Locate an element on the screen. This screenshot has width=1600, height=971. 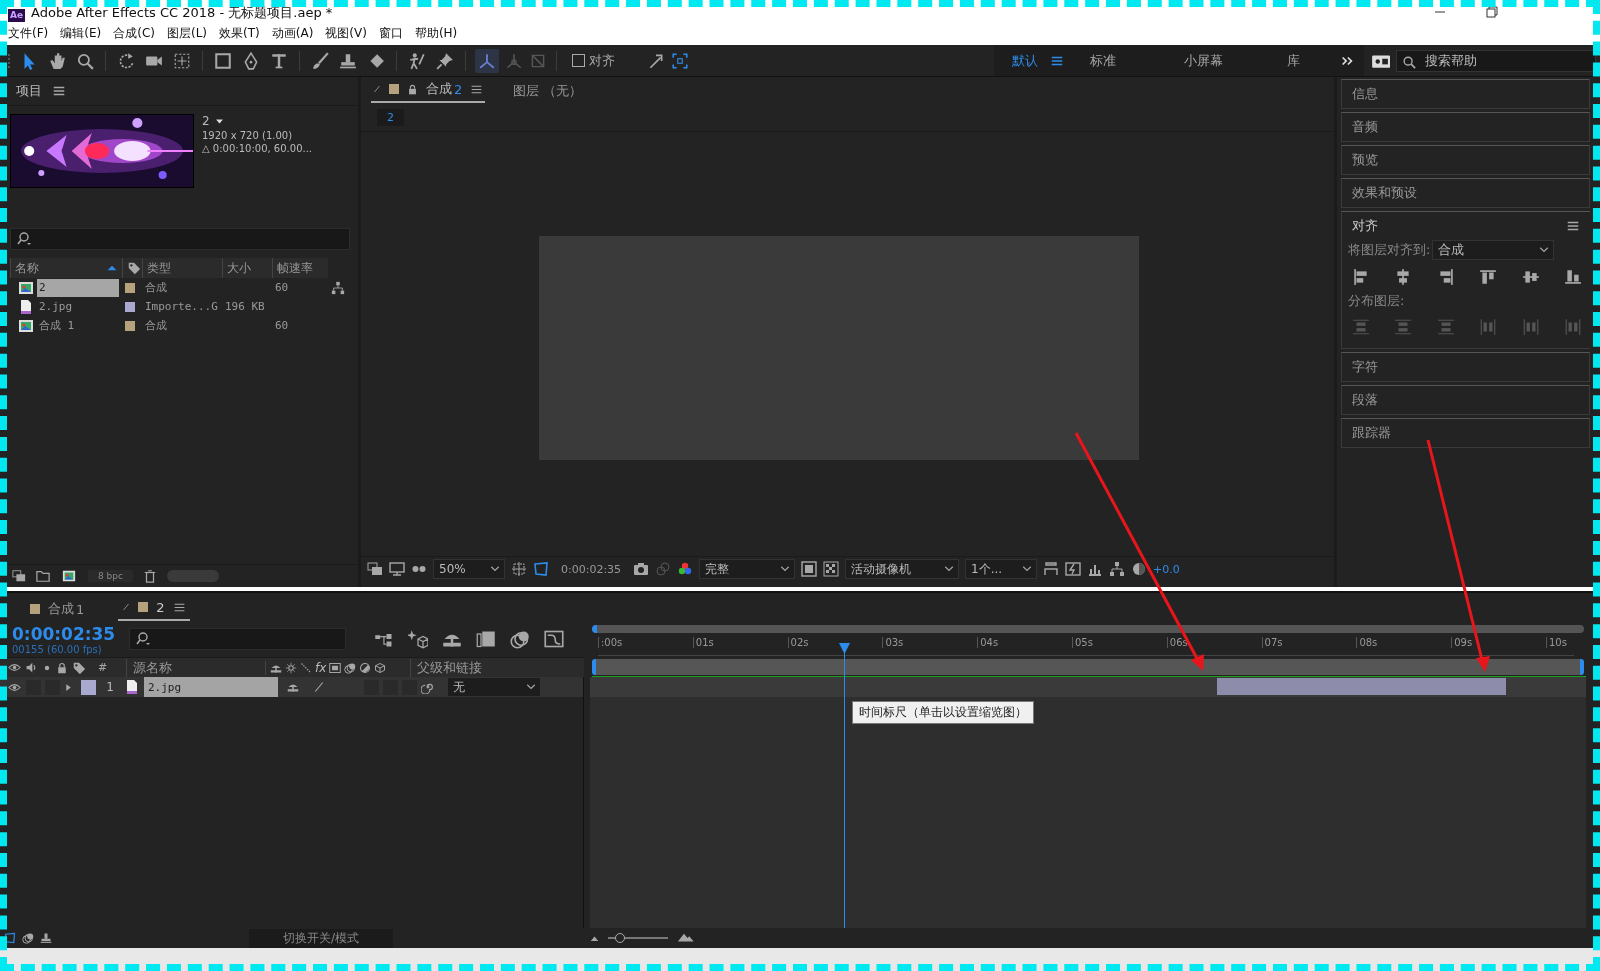
project-item: 2.jpg is located at coordinates (78, 306).